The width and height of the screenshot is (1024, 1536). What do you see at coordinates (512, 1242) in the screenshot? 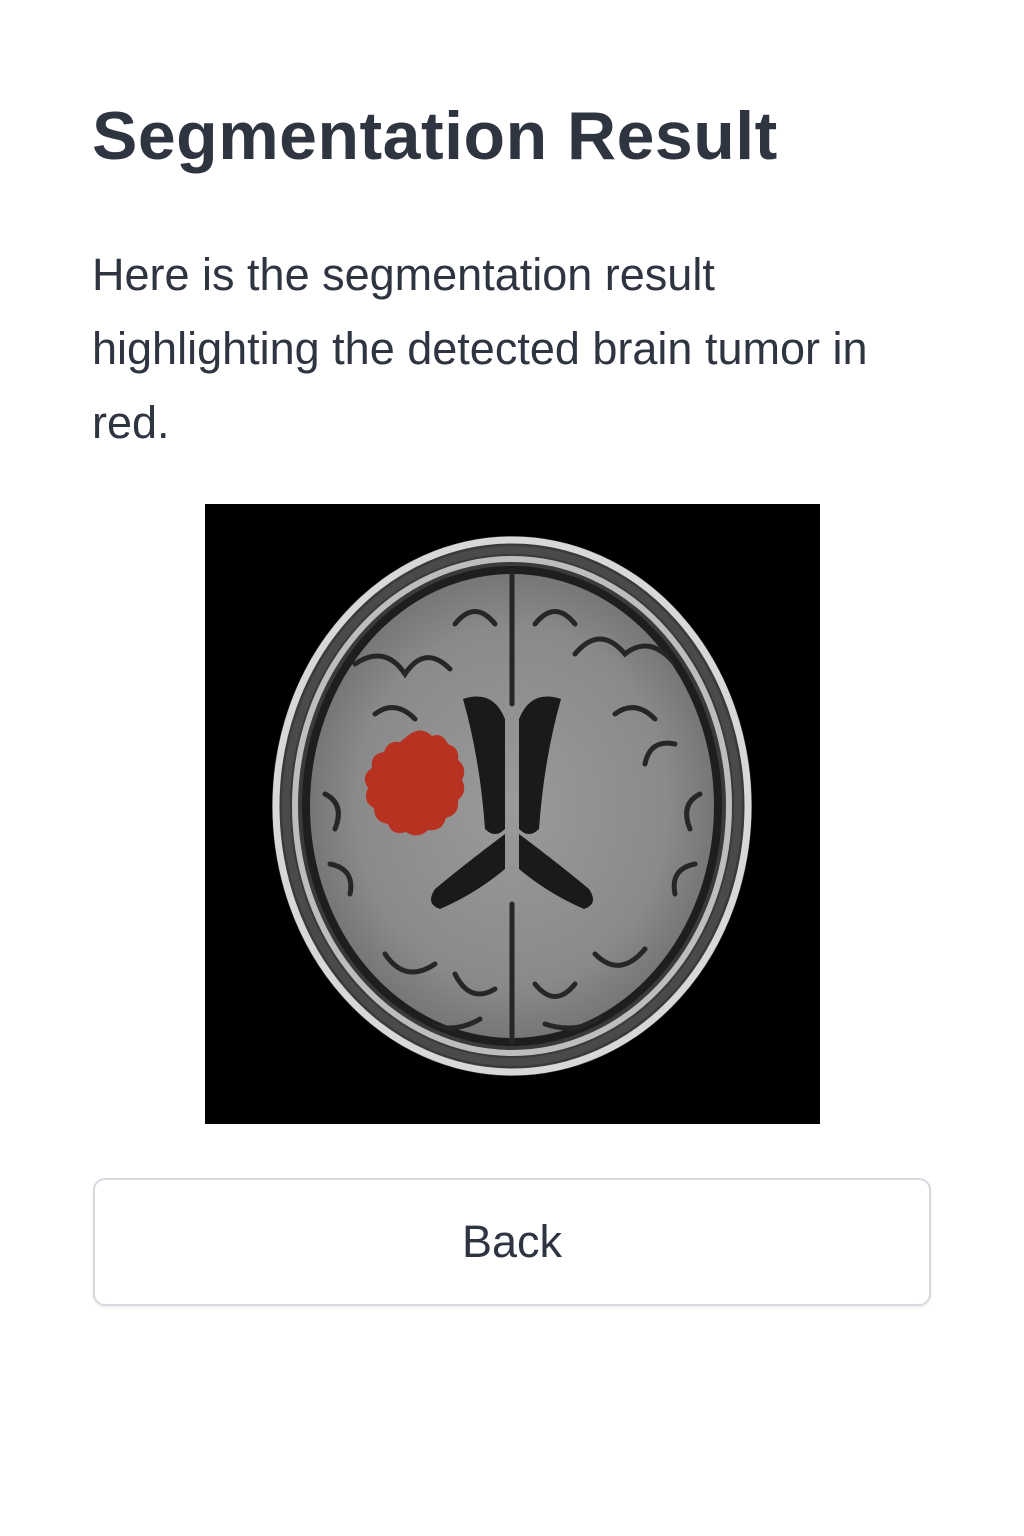
I see `back-button: Back` at bounding box center [512, 1242].